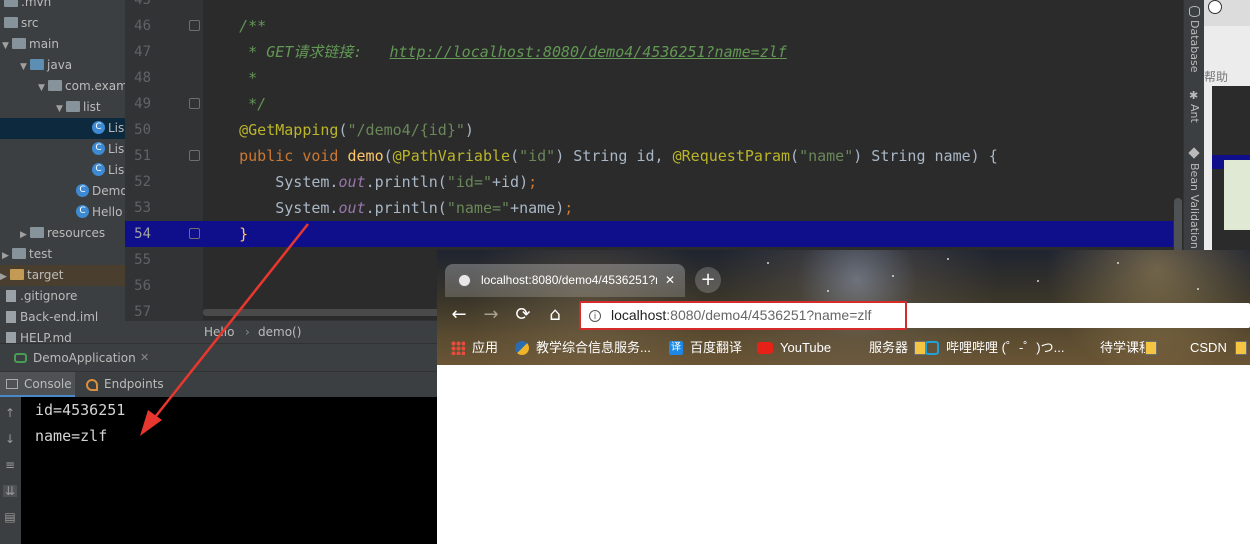  Describe the element at coordinates (20, 358) in the screenshot. I see `run-config-icon` at that location.